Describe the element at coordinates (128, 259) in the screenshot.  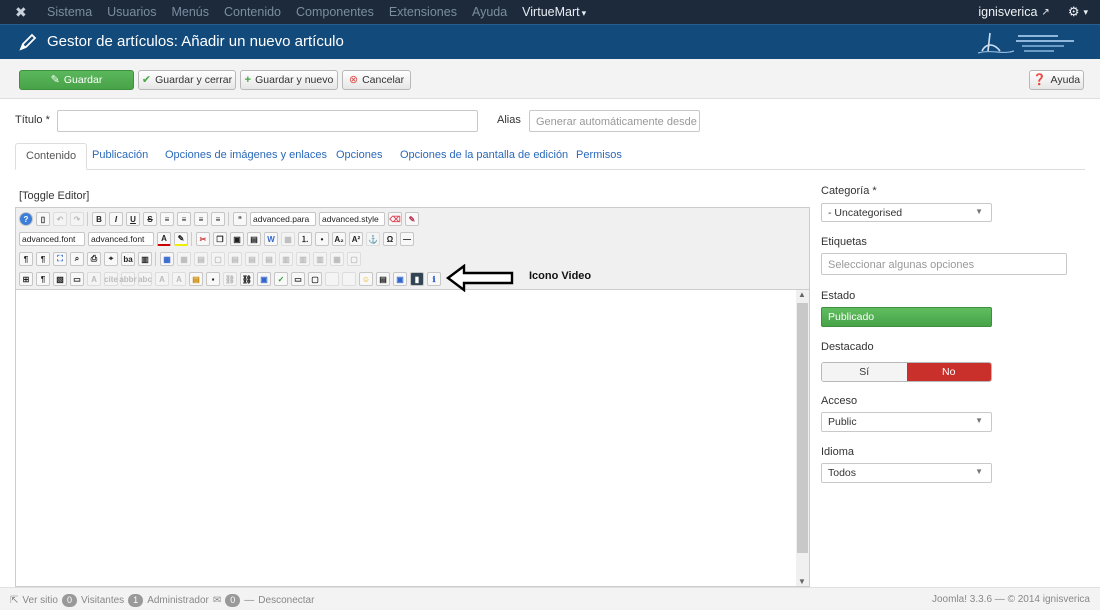
I see `replace-icon: ba` at that location.